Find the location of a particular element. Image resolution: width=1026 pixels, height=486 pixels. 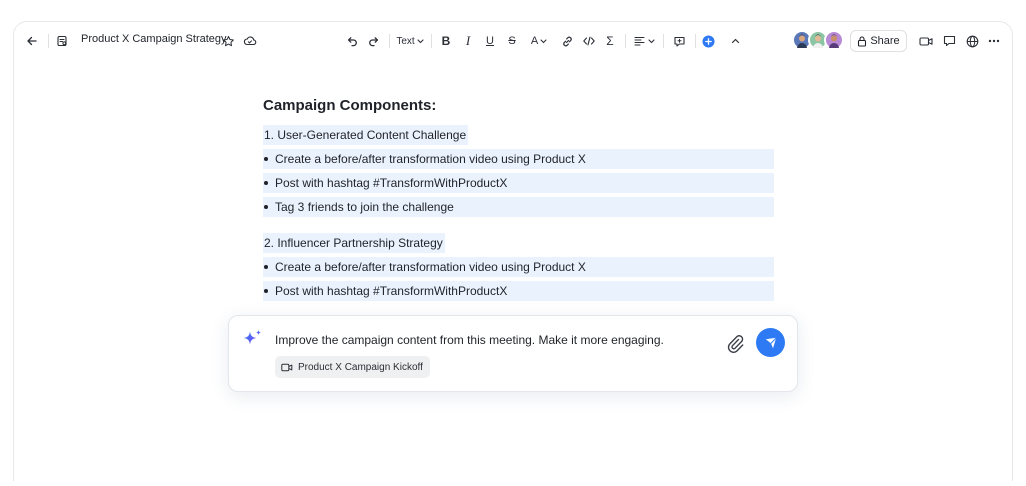

align-dropdown is located at coordinates (644, 41).